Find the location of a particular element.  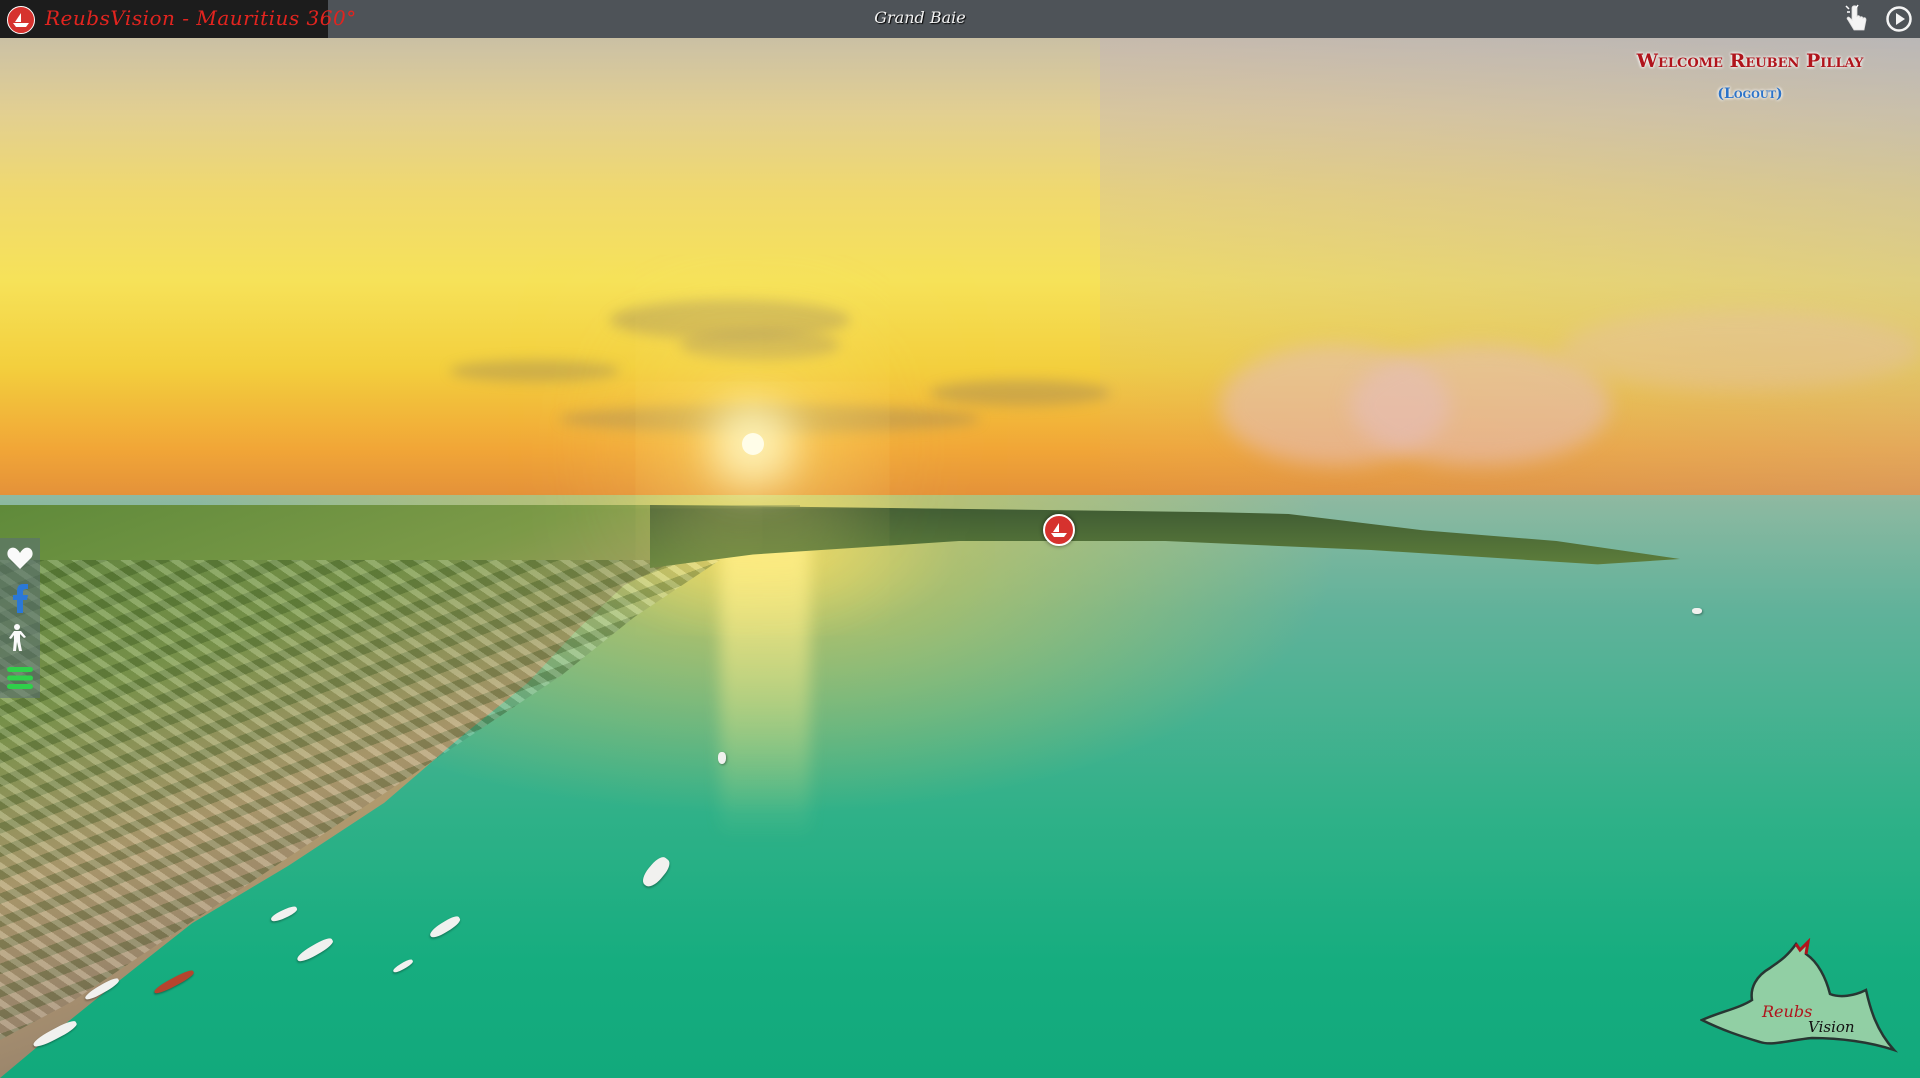

location-title: Grand Baie is located at coordinates (920, 17).